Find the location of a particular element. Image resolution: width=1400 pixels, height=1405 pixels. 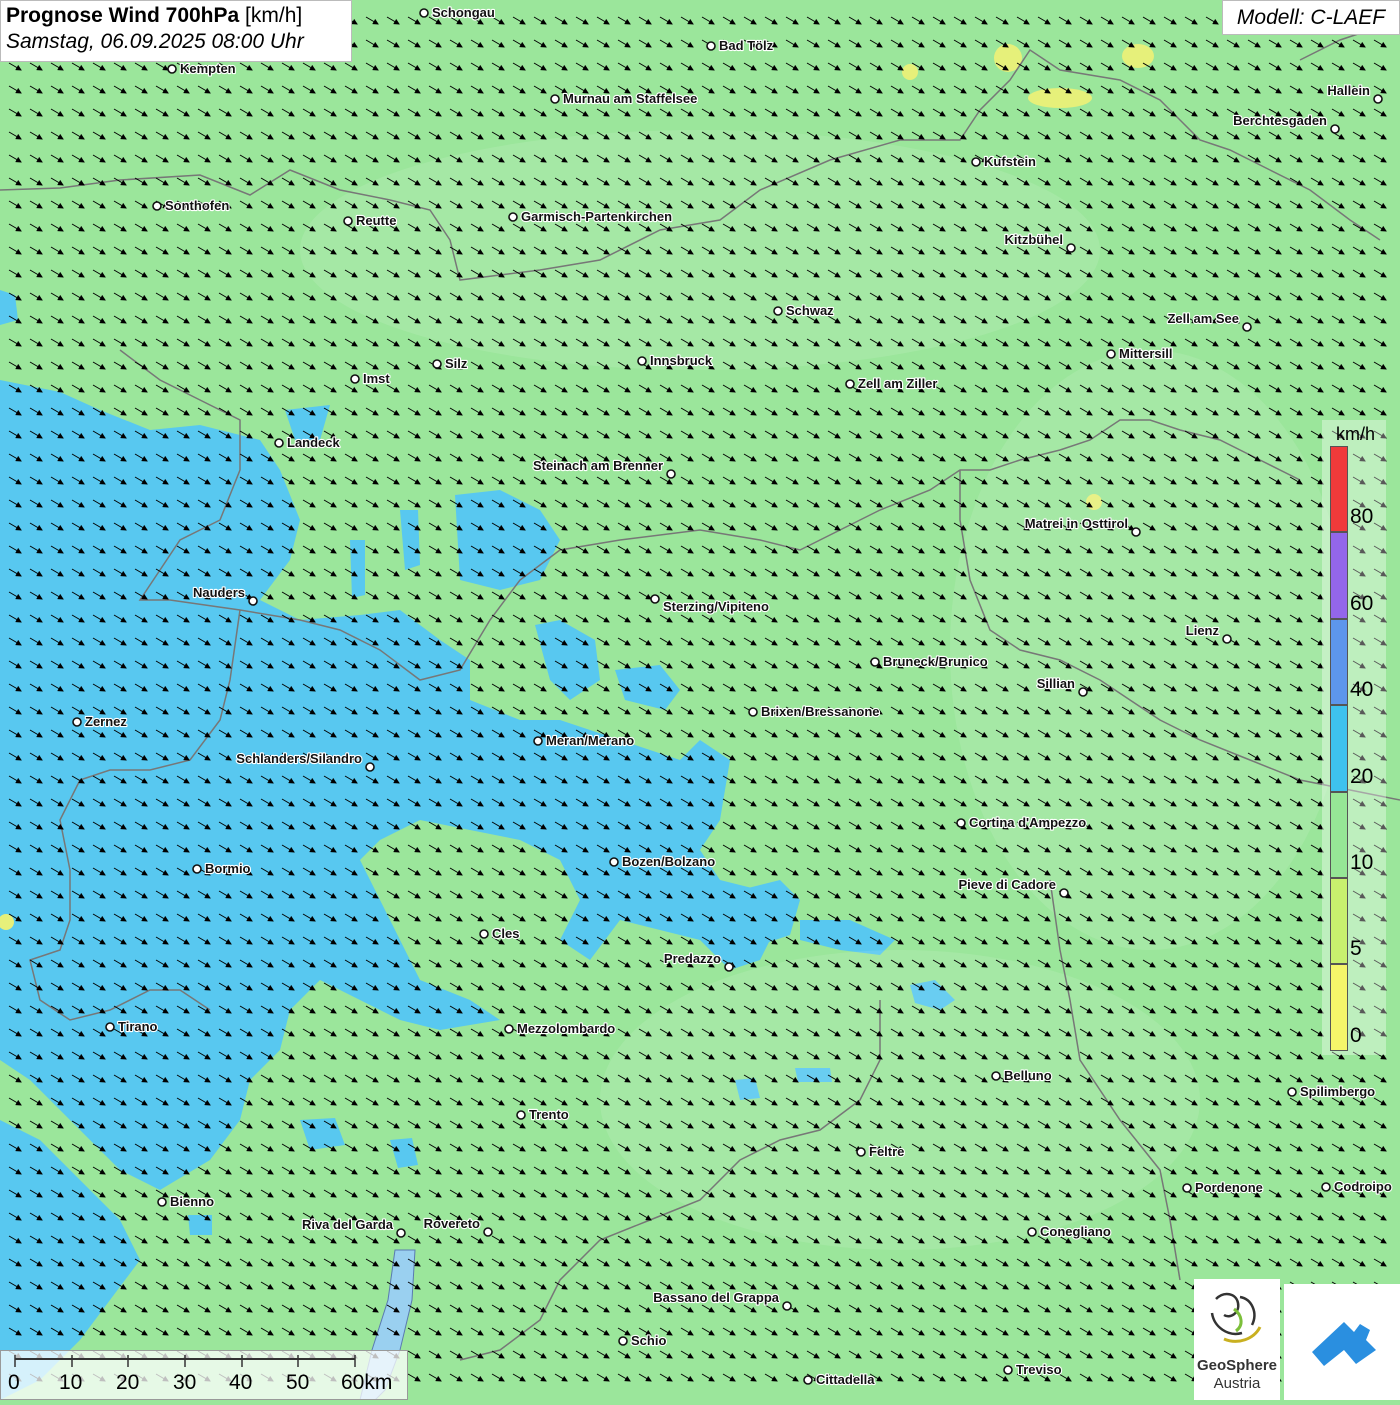

city-label: Meran/Merano is located at coordinates (590, 740).